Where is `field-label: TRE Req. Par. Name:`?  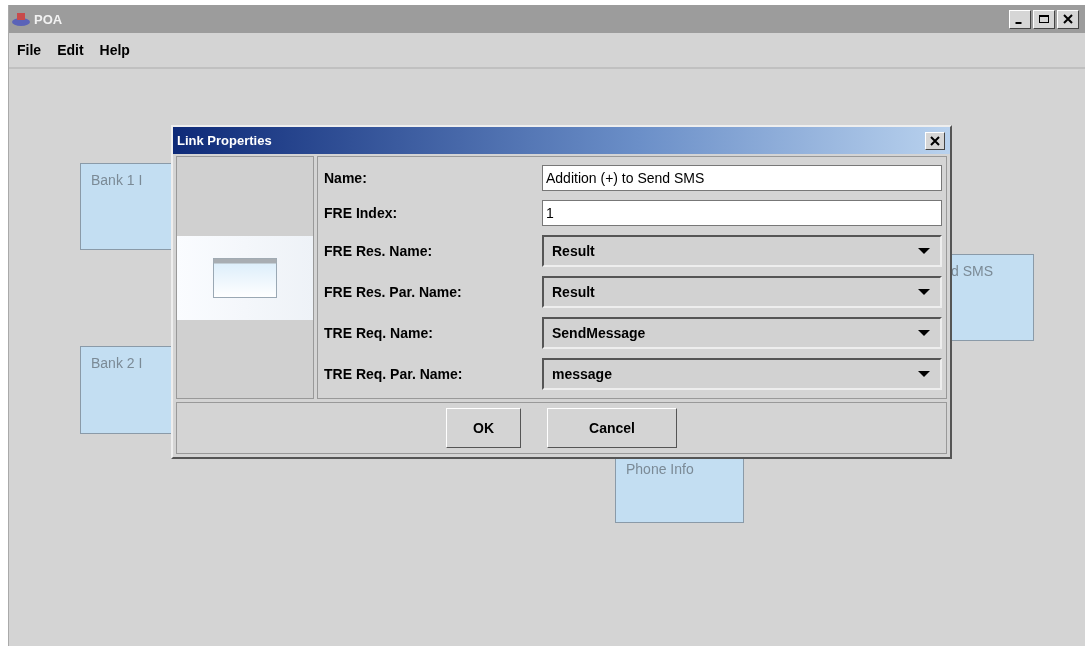 field-label: TRE Req. Par. Name: is located at coordinates (394, 374).